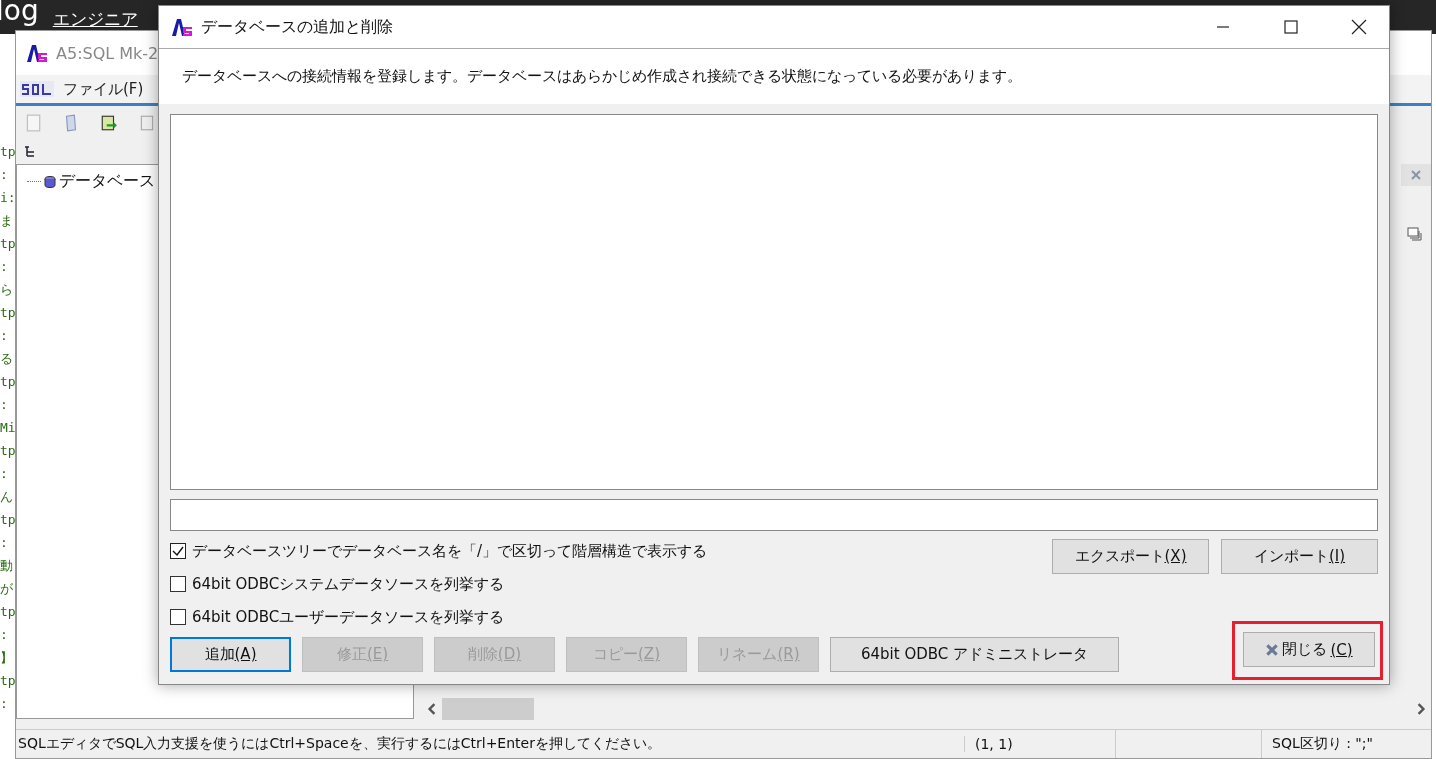 The width and height of the screenshot is (1436, 759). Describe the element at coordinates (1291, 27) in the screenshot. I see `maximize-icon` at that location.